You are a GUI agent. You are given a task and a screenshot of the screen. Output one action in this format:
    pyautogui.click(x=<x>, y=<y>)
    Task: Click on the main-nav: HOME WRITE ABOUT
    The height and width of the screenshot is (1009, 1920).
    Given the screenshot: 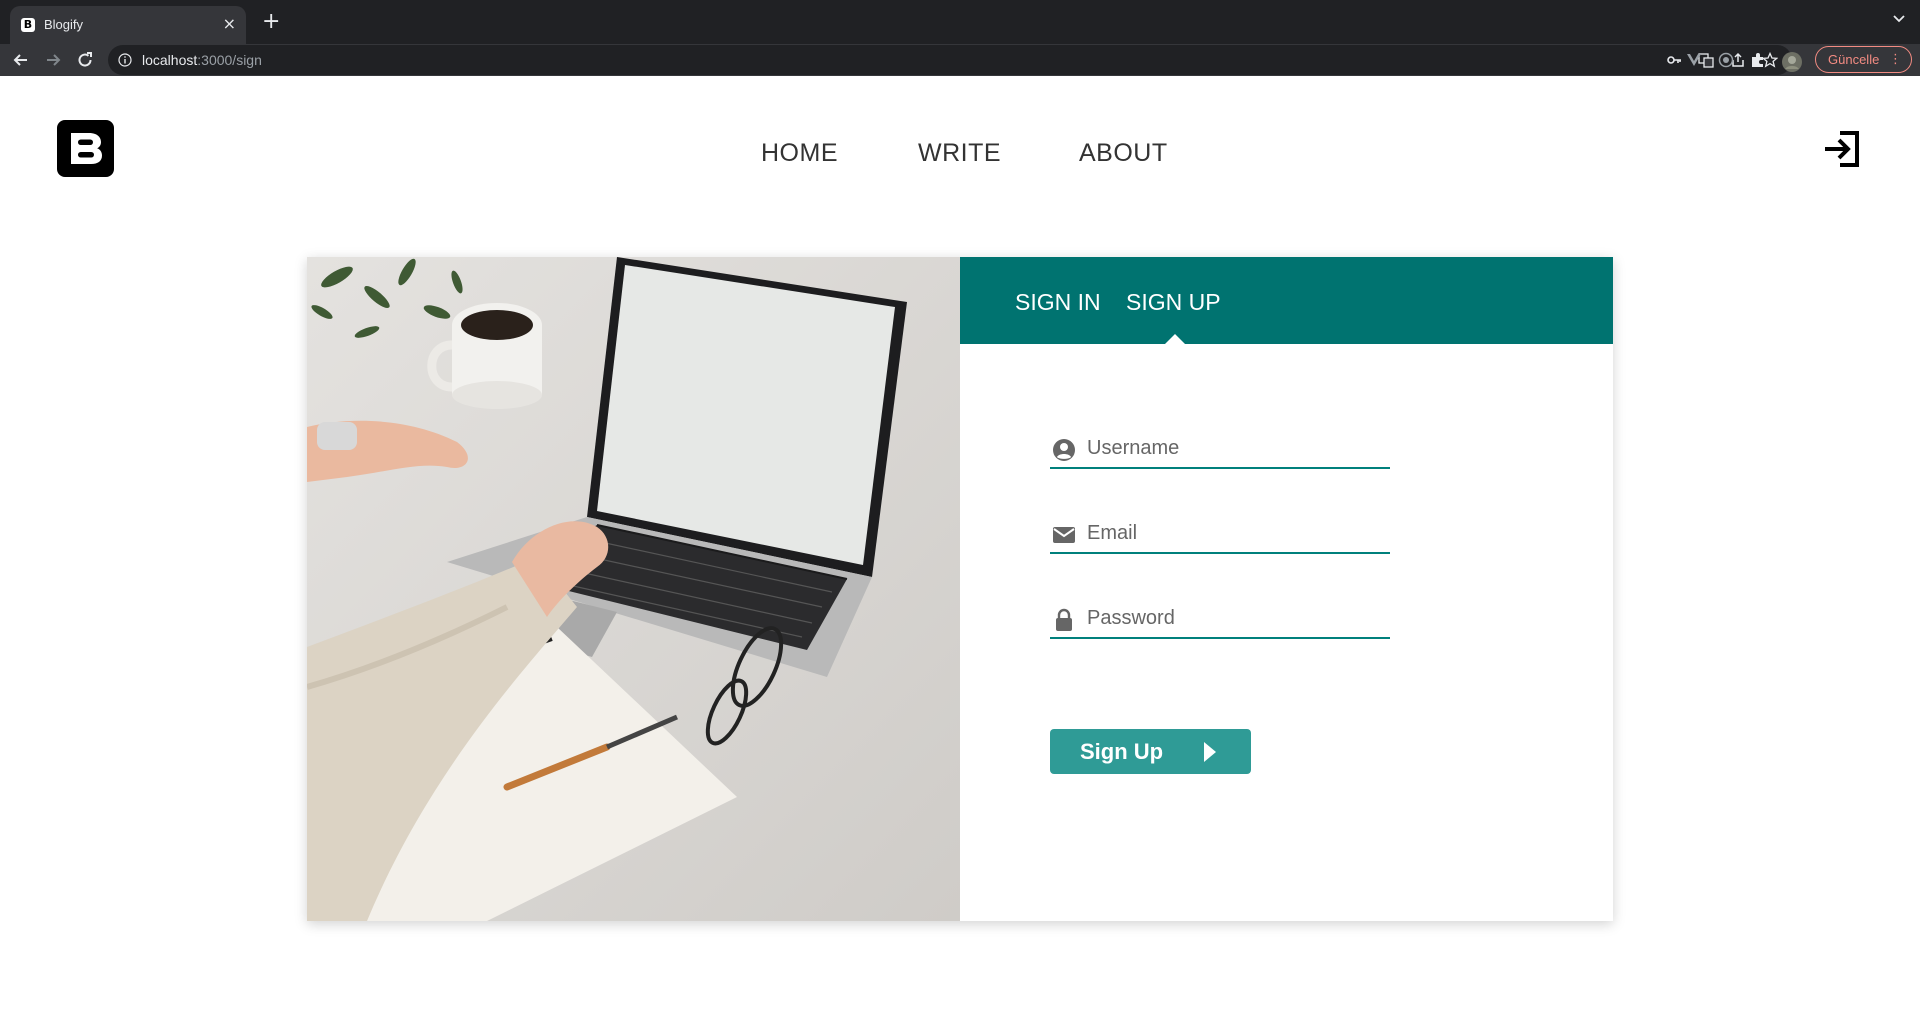 What is the action you would take?
    pyautogui.click(x=960, y=153)
    